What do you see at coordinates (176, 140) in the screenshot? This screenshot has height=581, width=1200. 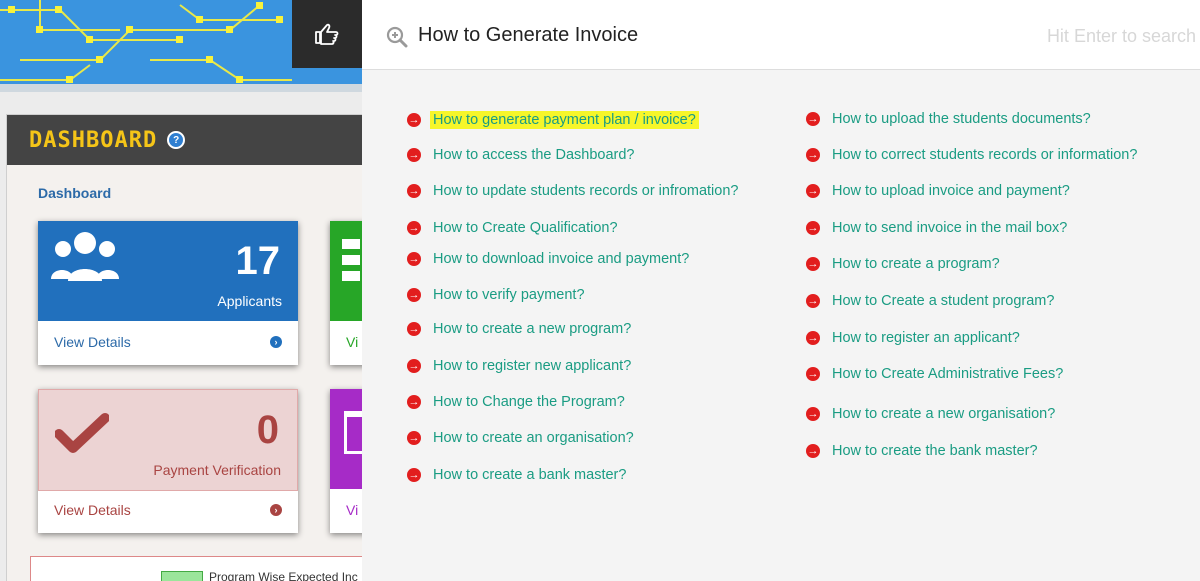 I see `question-circle-icon: ?` at bounding box center [176, 140].